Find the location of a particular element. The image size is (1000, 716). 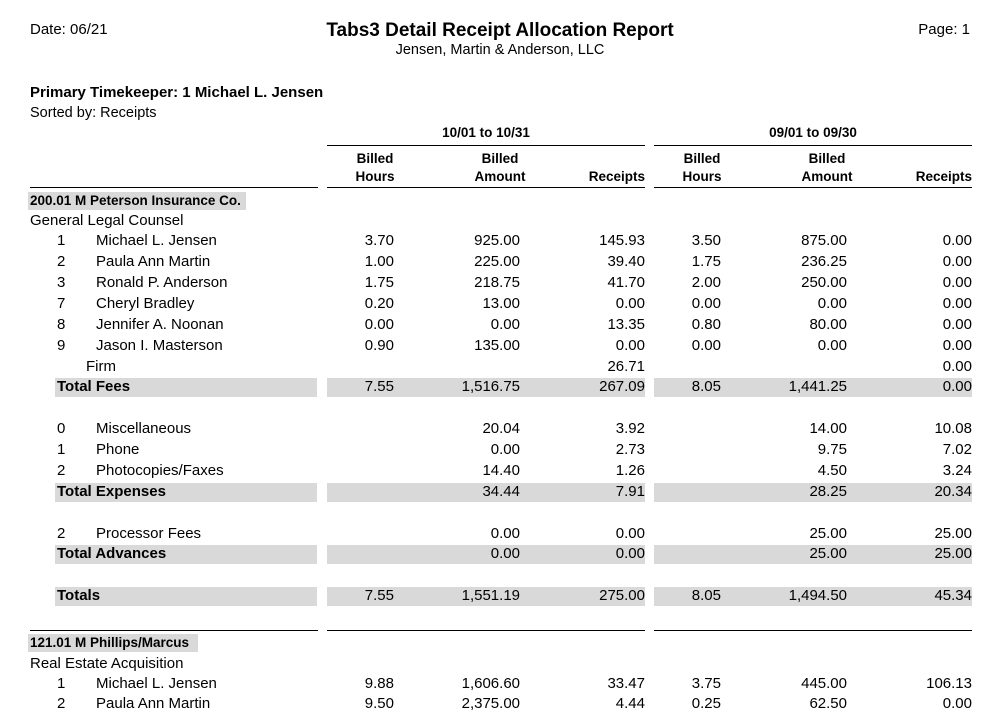

col-billed-amount-1: Billed Amount is located at coordinates (500, 167).